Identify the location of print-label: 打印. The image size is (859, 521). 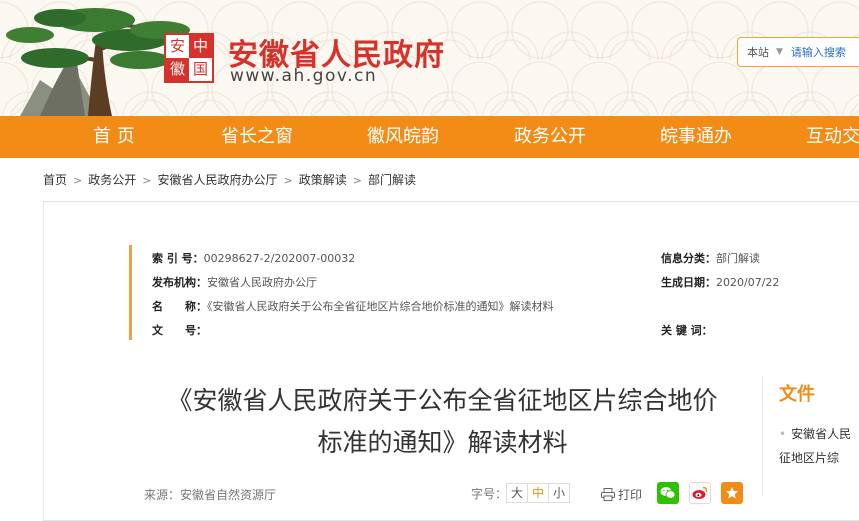
(630, 495).